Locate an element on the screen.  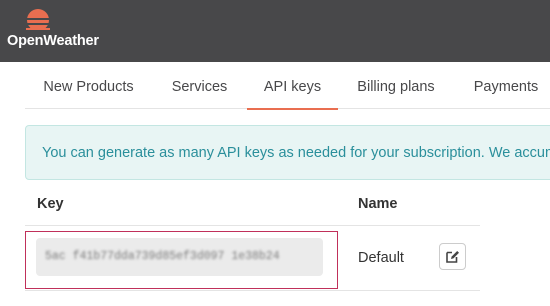
edit-key-name-button is located at coordinates (452, 256).